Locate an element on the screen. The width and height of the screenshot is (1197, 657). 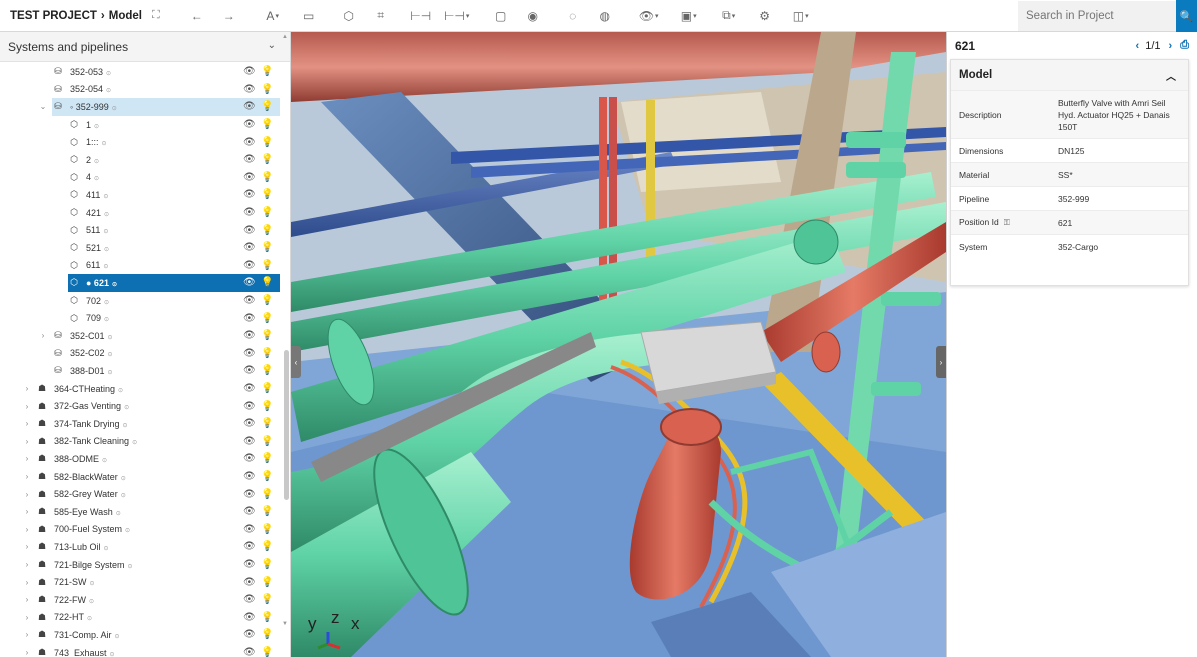
tree-row: ⛁ 388-D01 ⊙ 👁 💡 is located at coordinates (140, 371).